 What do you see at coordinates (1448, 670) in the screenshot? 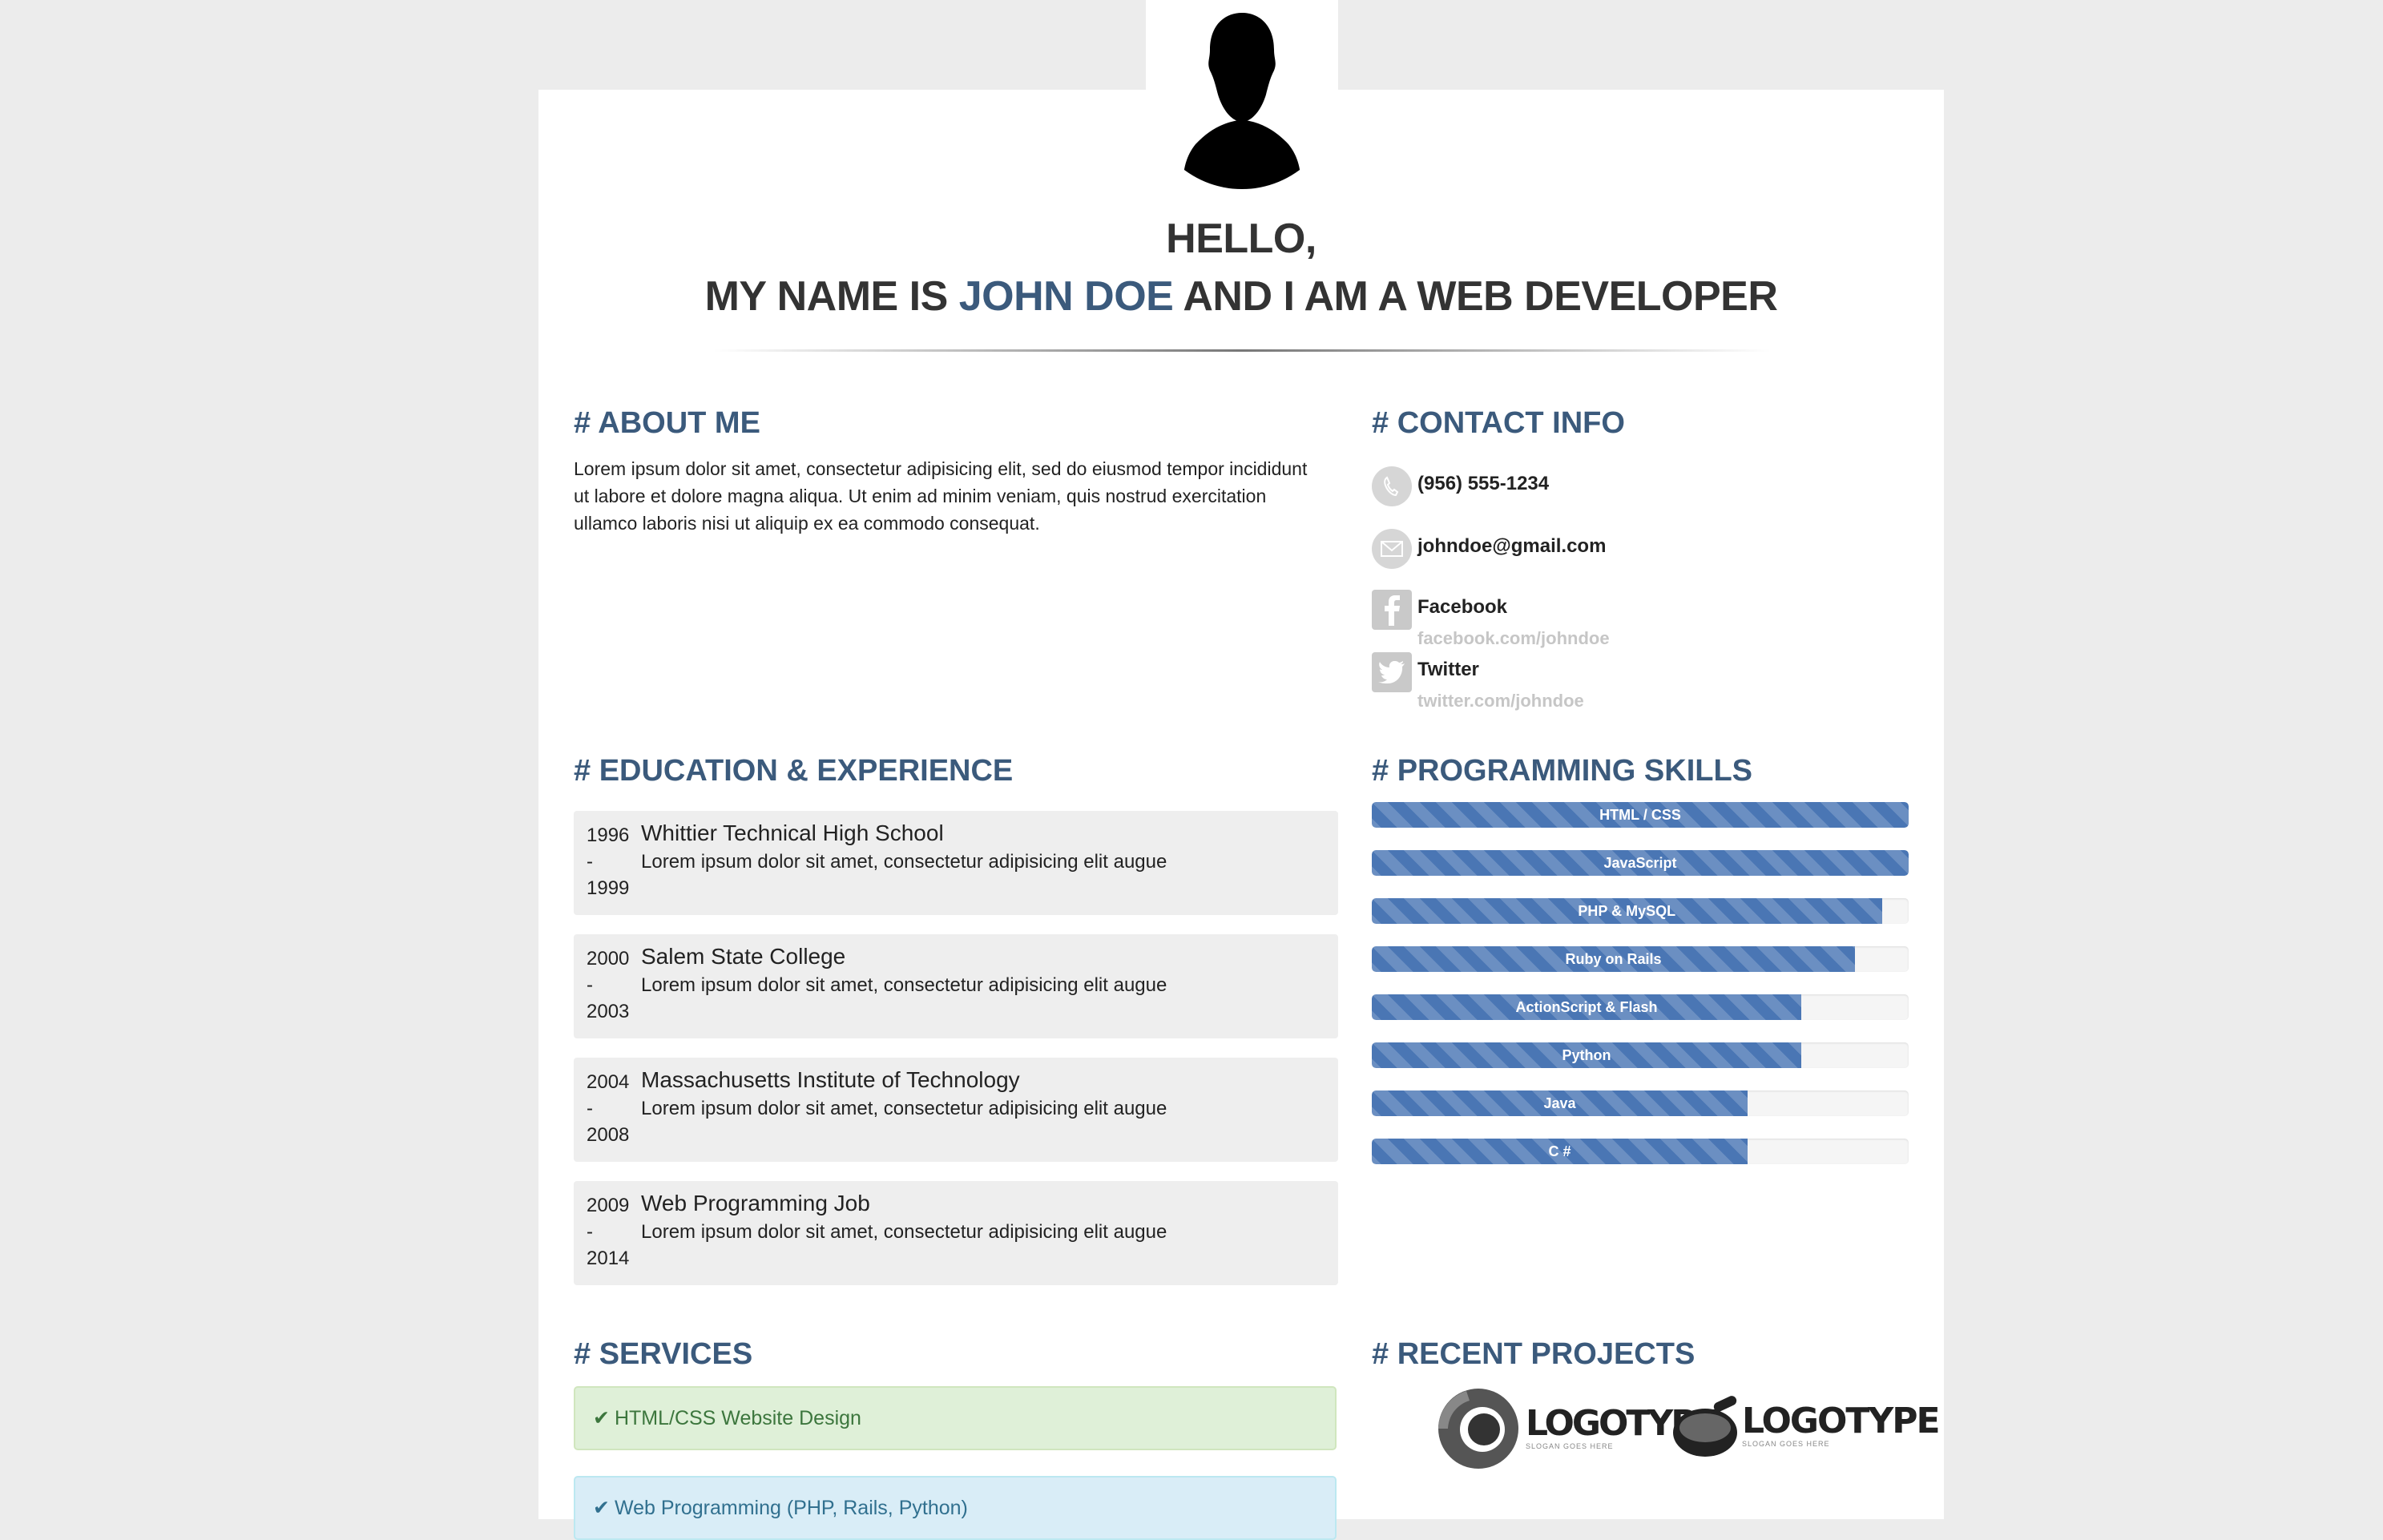
I see `twitter-label: Twitter` at bounding box center [1448, 670].